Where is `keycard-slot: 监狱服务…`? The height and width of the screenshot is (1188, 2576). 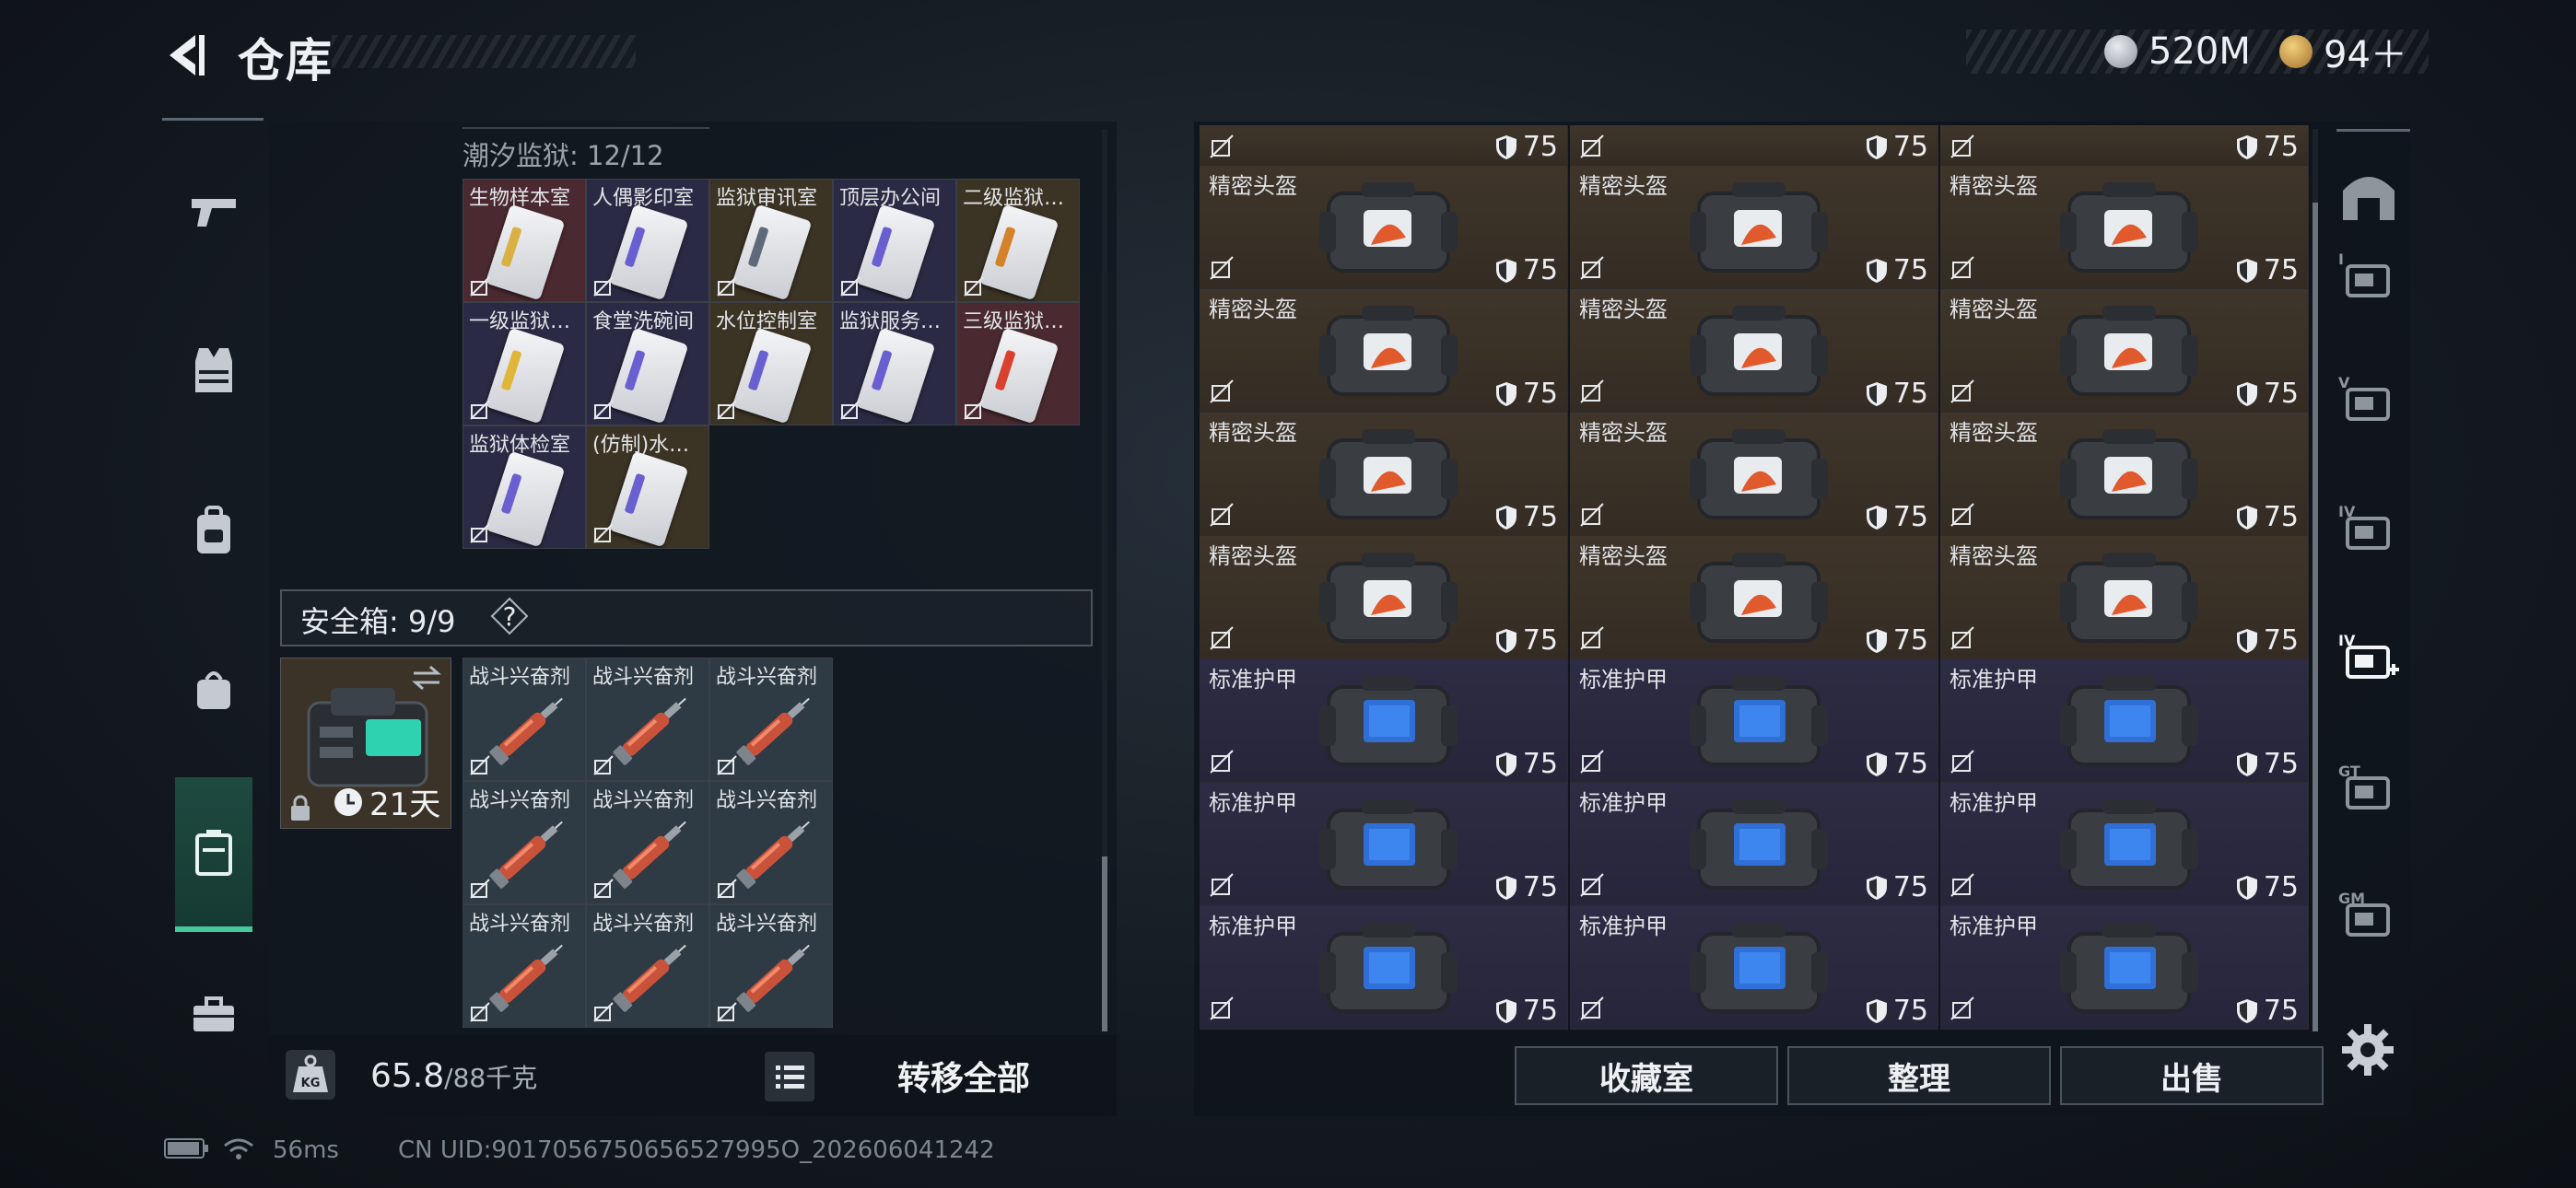
keycard-slot: 监狱服务… is located at coordinates (894, 363).